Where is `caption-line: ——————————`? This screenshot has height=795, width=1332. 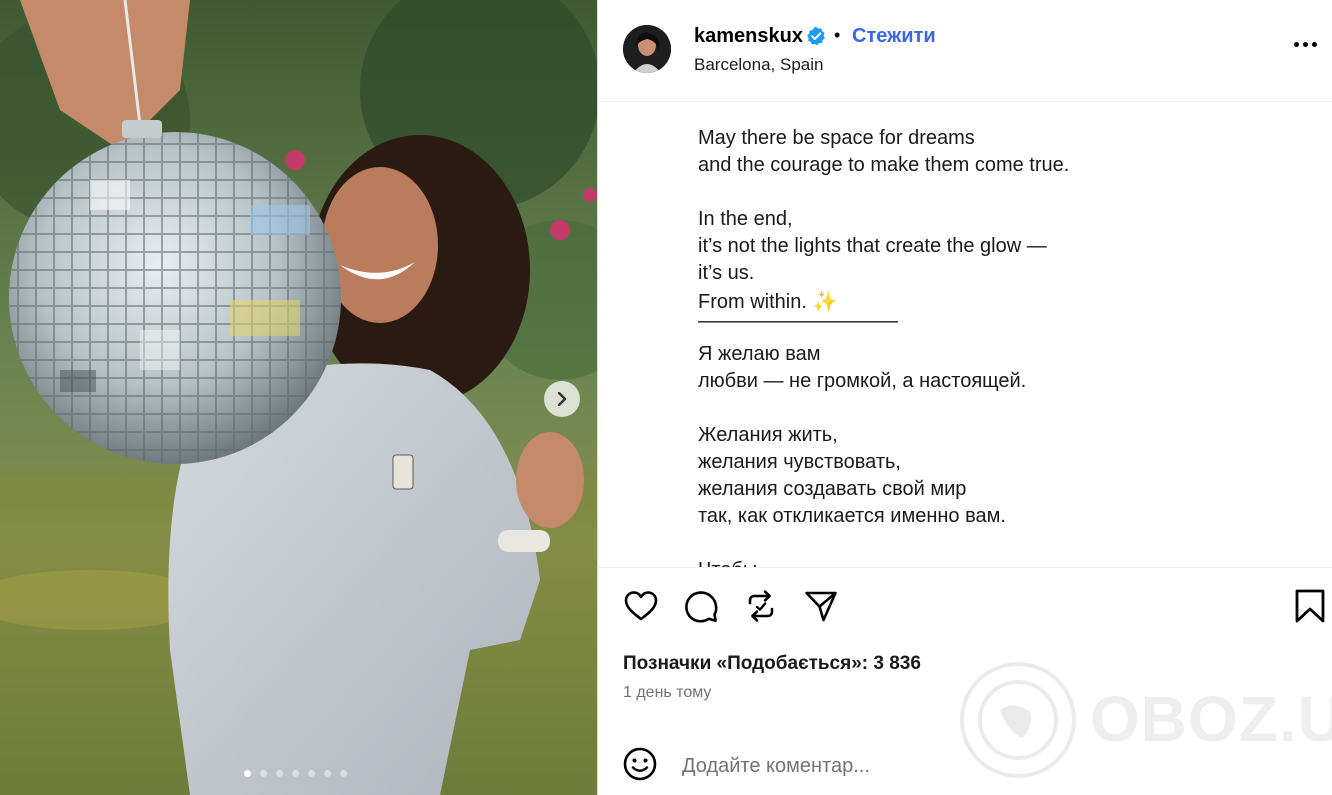
caption-line: —————————— is located at coordinates (798, 321).